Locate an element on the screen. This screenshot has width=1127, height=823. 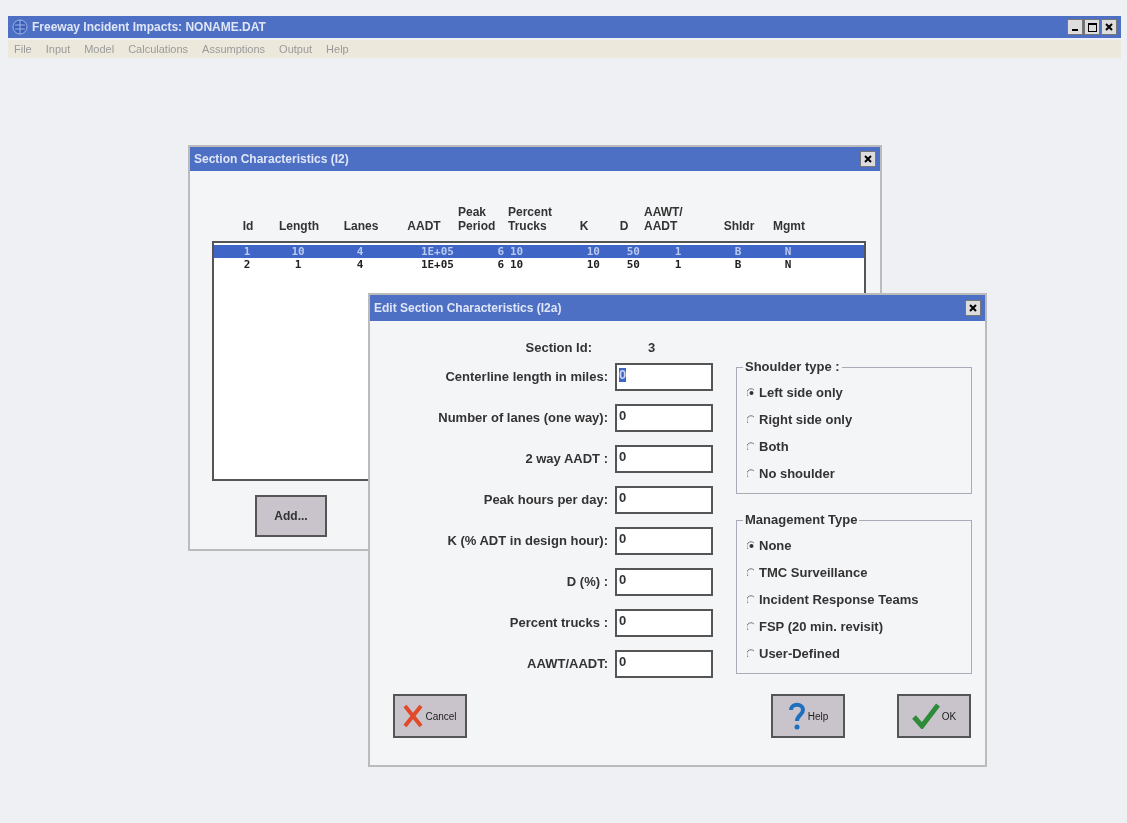
column-header: Shldr is located at coordinates (739, 226).